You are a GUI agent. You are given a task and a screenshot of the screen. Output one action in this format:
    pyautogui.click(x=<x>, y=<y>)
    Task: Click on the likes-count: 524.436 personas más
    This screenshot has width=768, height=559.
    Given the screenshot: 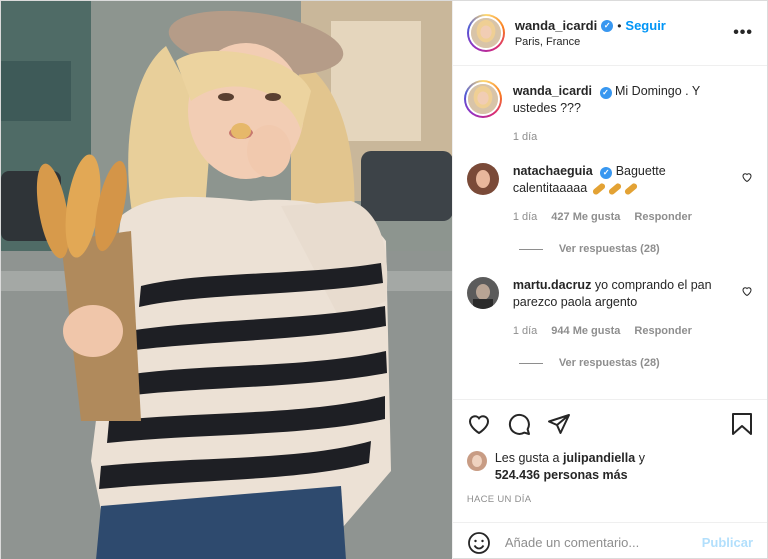 What is the action you would take?
    pyautogui.click(x=561, y=475)
    